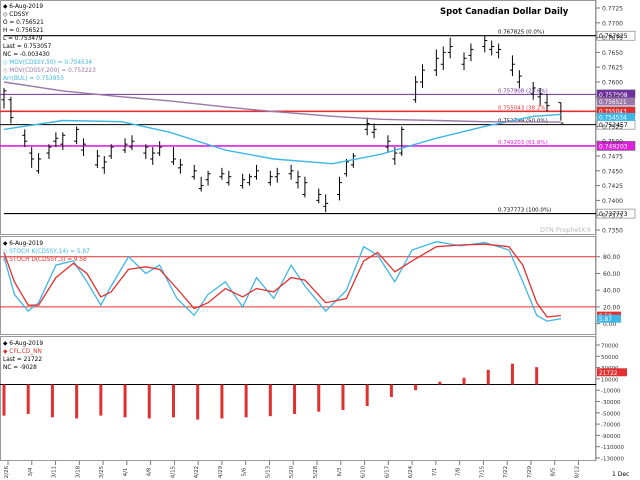  I want to click on cot-y-tick-label: -110000, so click(612, 448).